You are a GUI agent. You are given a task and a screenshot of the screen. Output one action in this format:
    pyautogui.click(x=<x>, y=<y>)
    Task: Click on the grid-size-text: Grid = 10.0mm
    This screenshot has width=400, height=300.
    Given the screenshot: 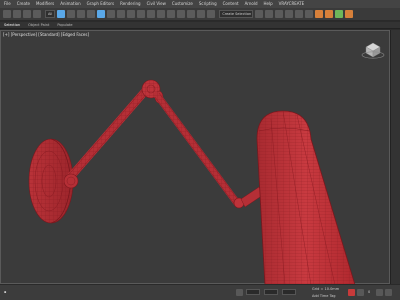 What is the action you would take?
    pyautogui.click(x=326, y=289)
    